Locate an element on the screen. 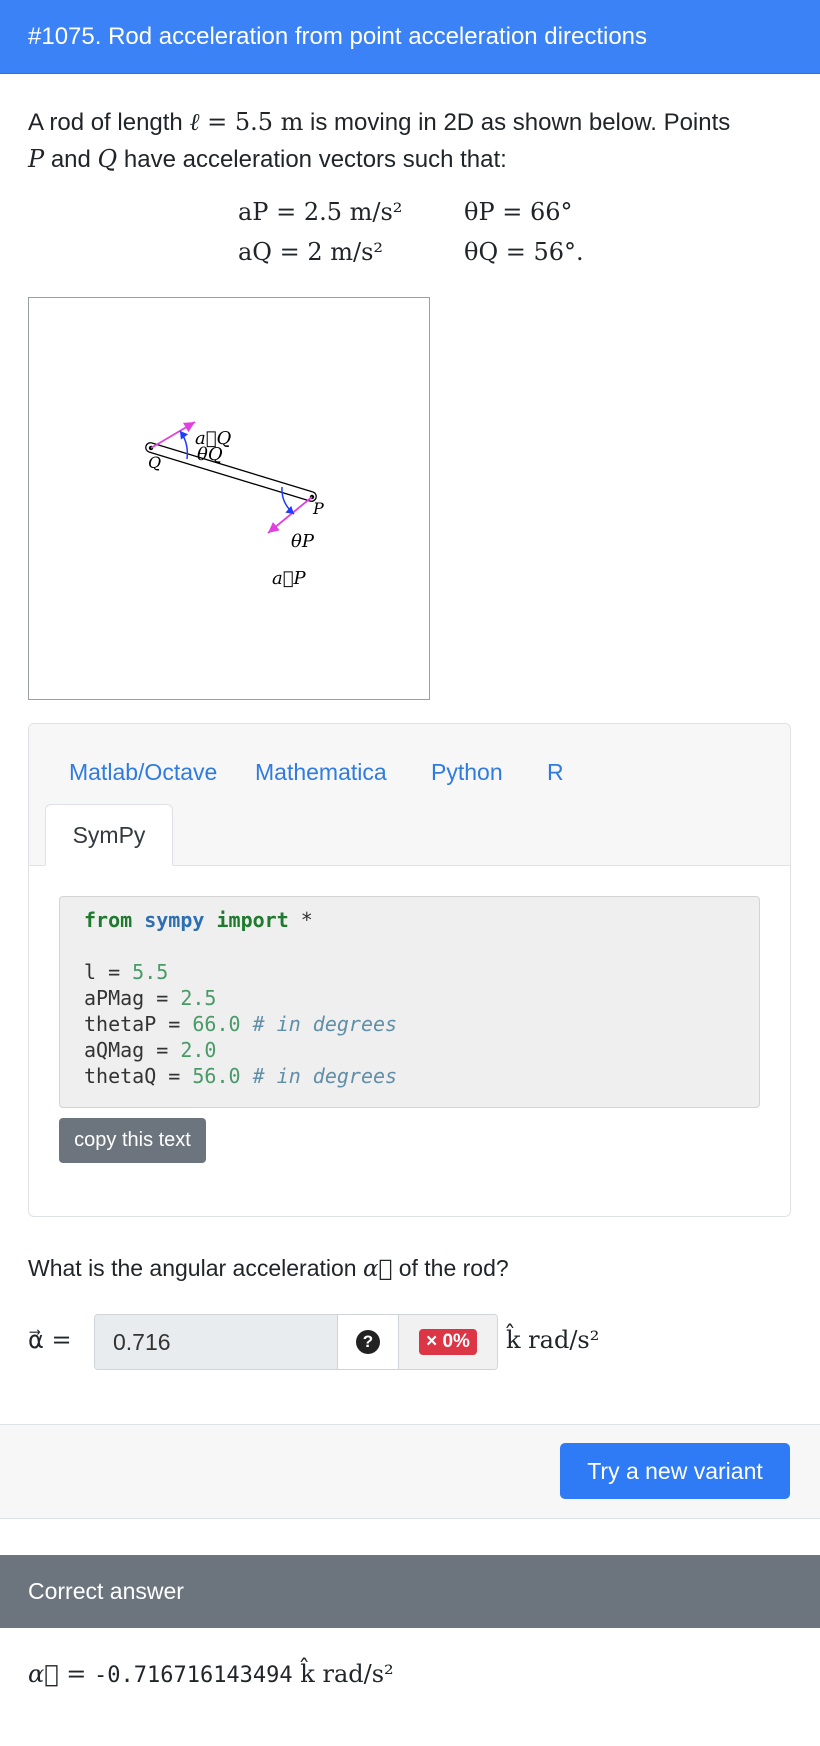 The height and width of the screenshot is (1746, 820). correct-answer-value: -0.716716143494 is located at coordinates (193, 1675).